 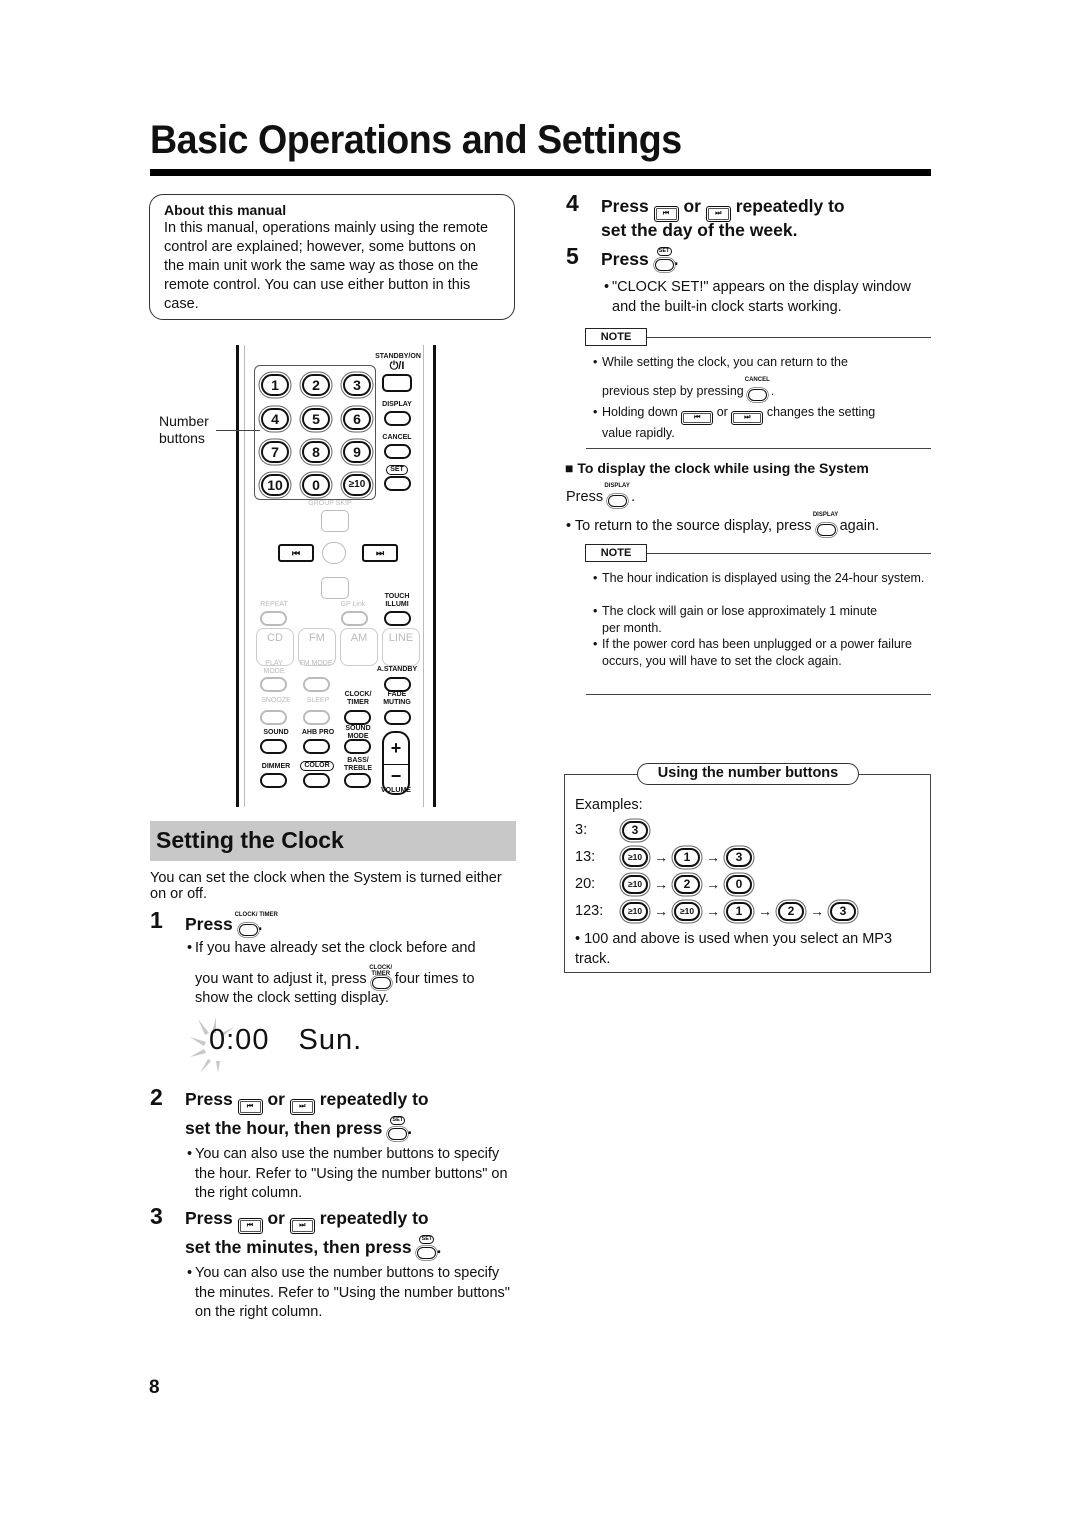 I want to click on volume-up-button: +, so click(x=396, y=748).